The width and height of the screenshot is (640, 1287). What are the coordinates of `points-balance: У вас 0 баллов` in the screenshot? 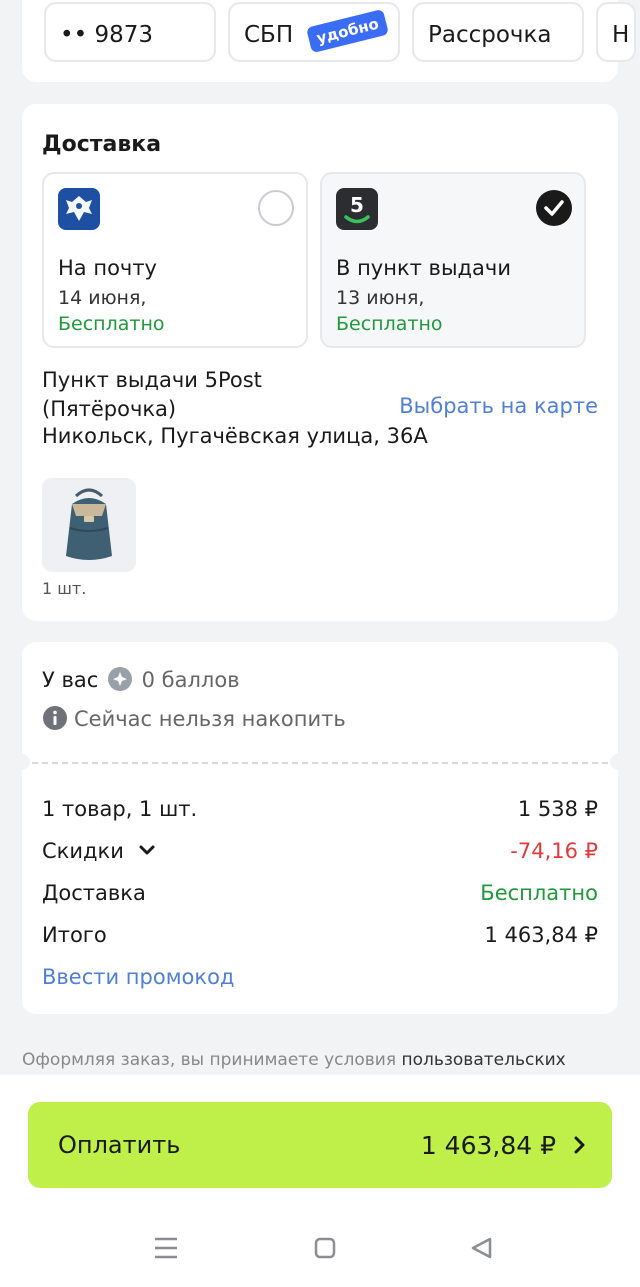 It's located at (141, 679).